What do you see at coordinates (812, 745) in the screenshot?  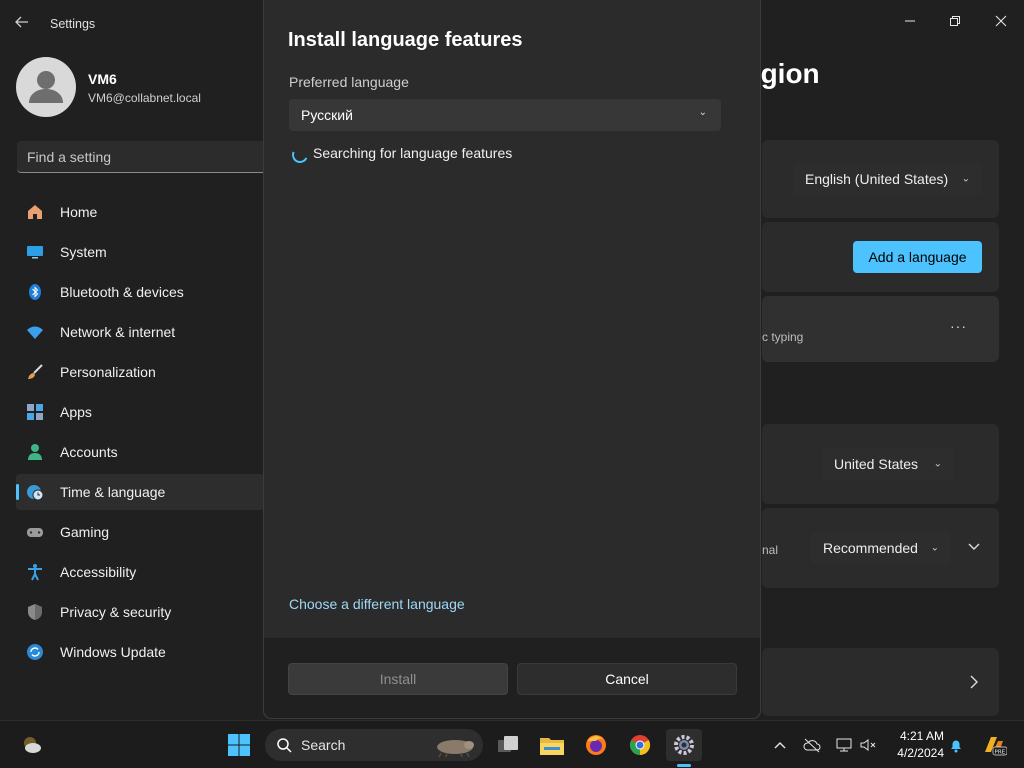 I see `cloud-offline-icon` at bounding box center [812, 745].